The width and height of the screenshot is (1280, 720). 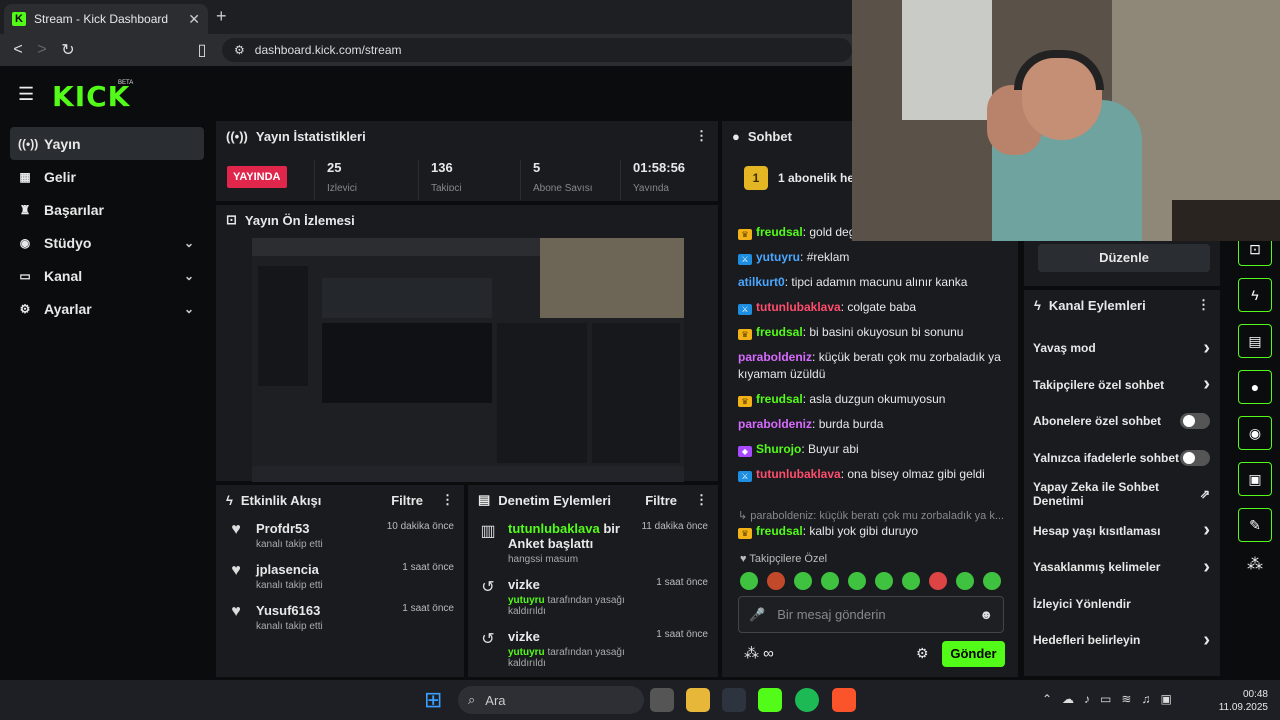 I want to click on feed-username: Yusuf6163, so click(x=324, y=610).